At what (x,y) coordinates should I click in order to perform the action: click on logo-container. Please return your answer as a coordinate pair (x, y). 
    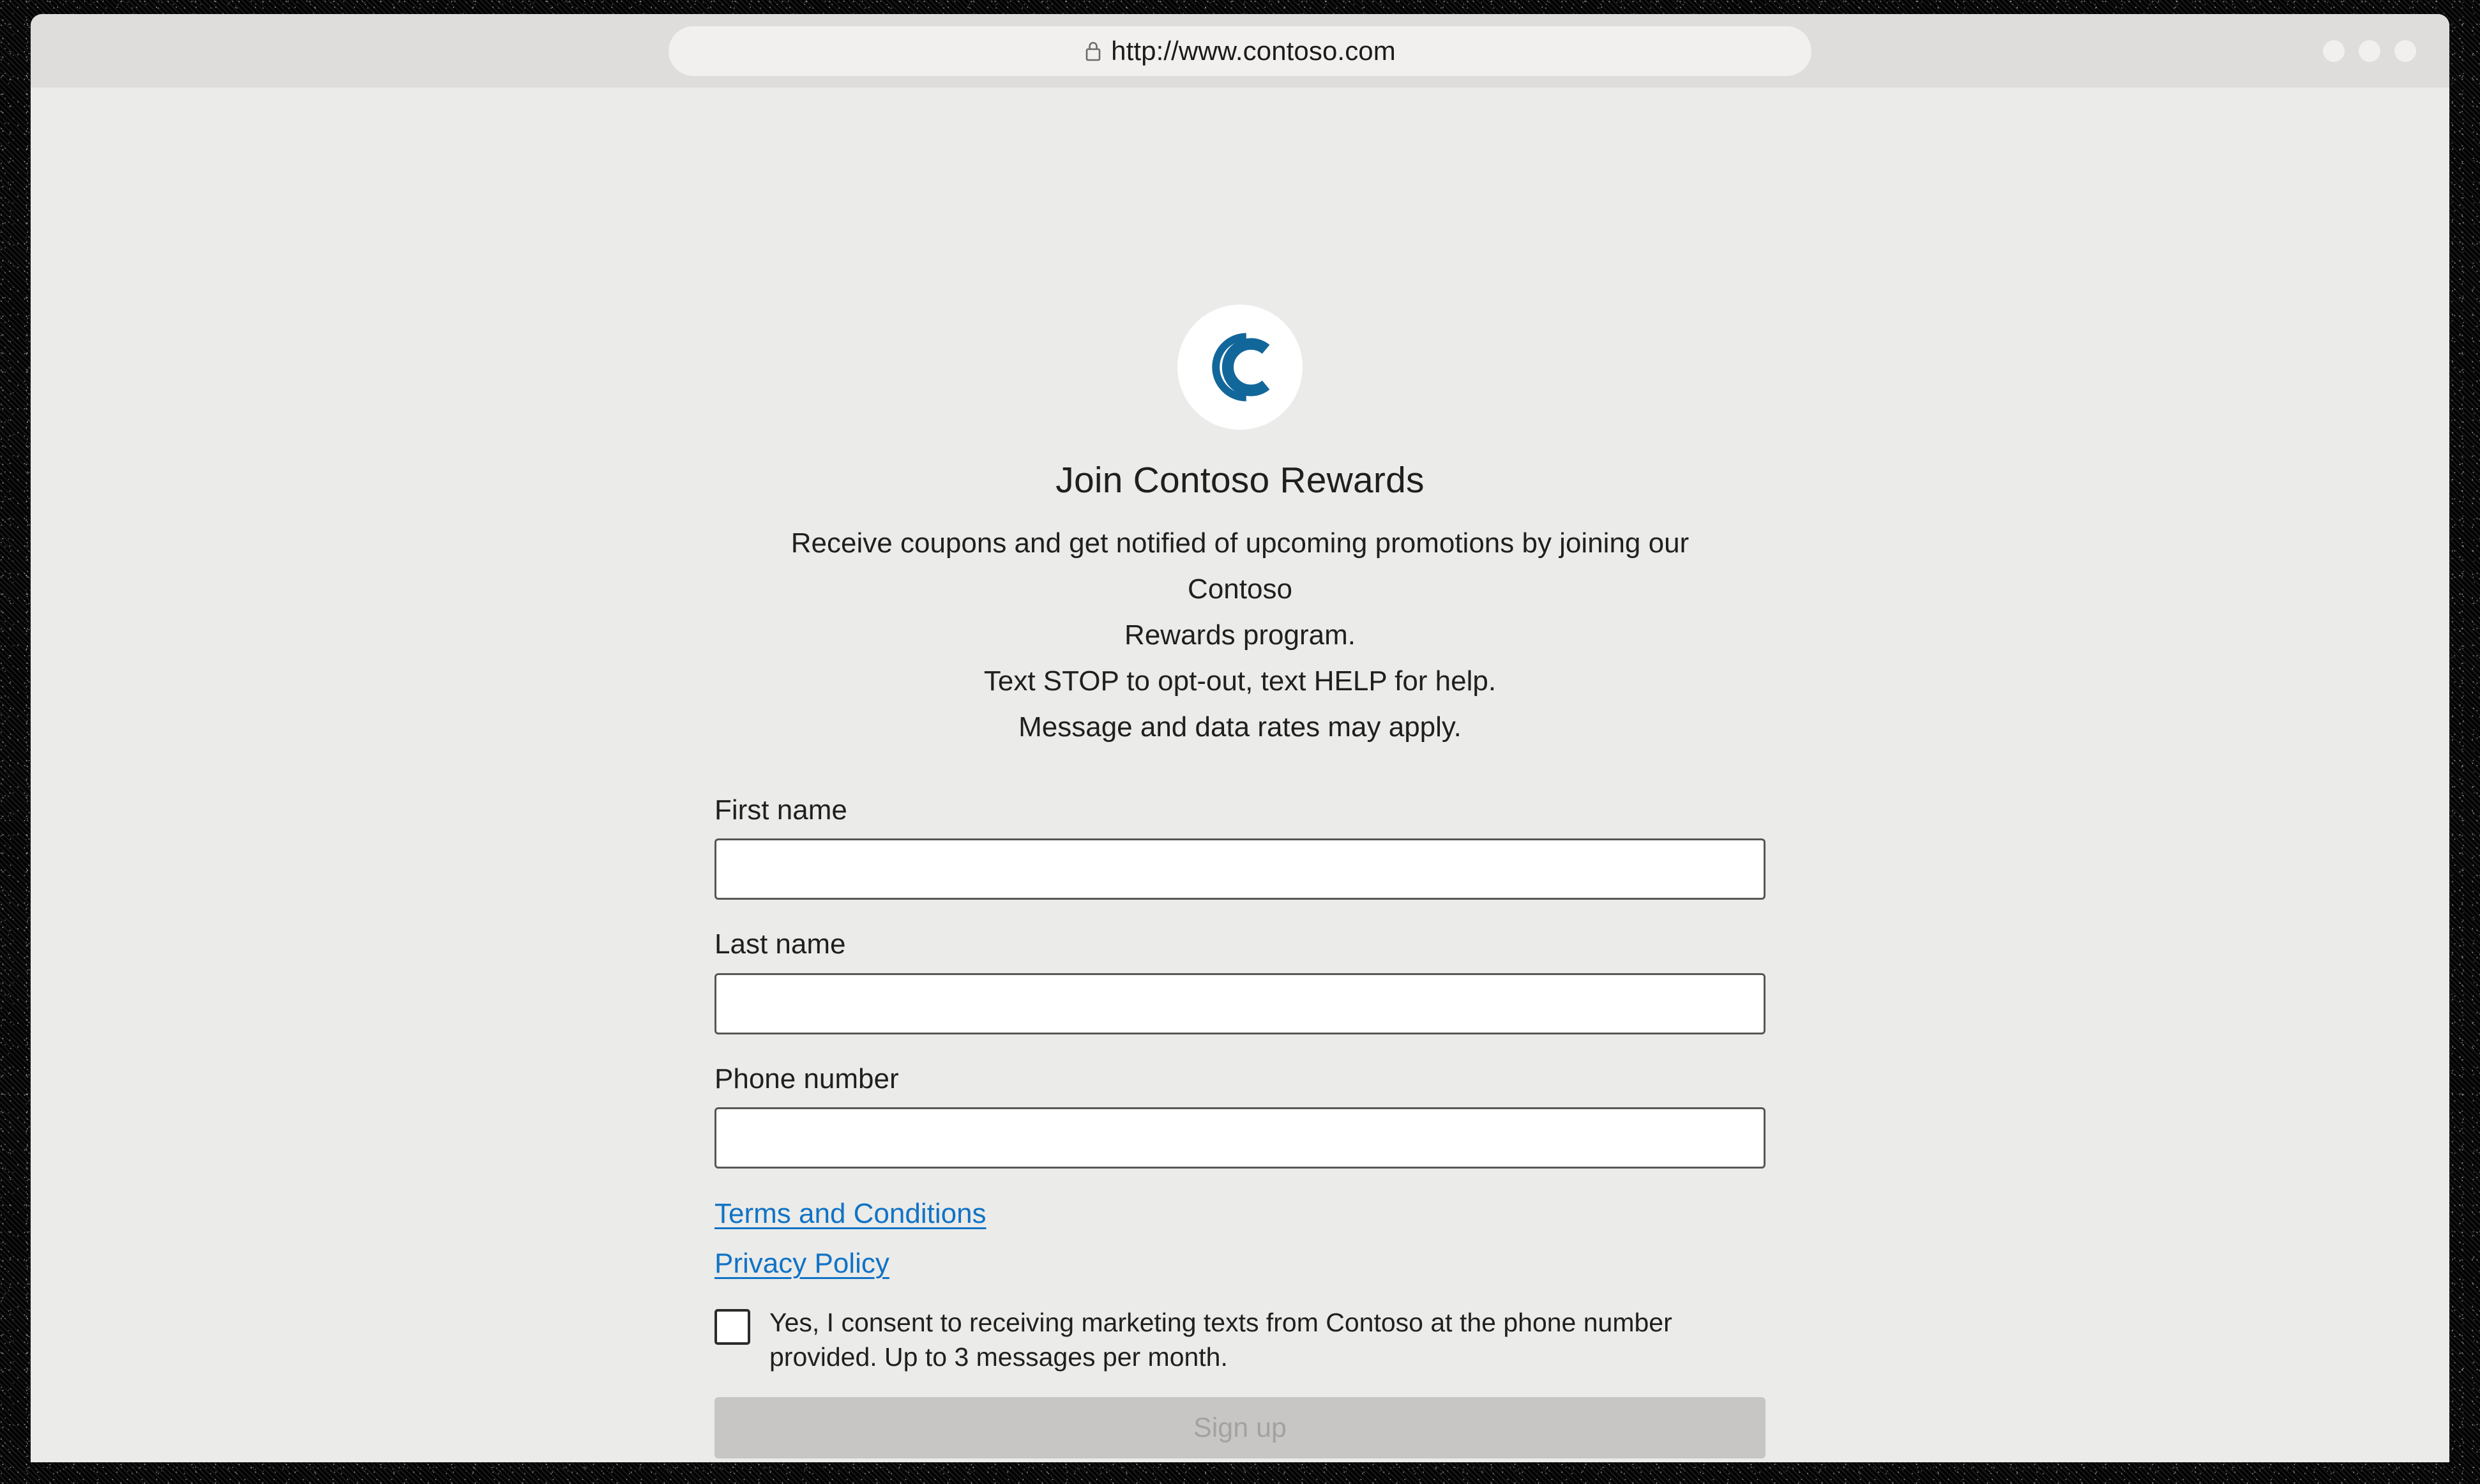
    Looking at the image, I should click on (1240, 367).